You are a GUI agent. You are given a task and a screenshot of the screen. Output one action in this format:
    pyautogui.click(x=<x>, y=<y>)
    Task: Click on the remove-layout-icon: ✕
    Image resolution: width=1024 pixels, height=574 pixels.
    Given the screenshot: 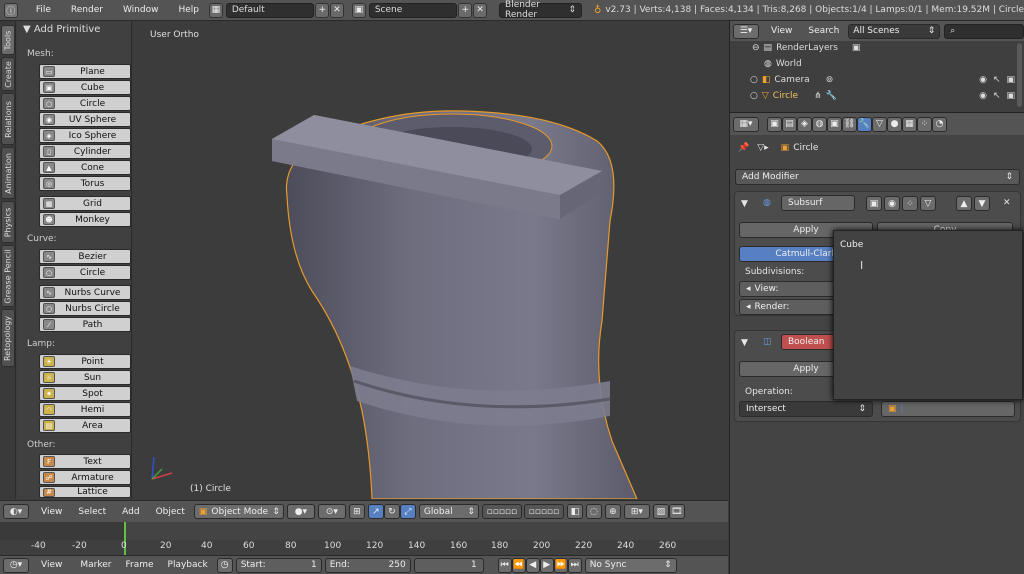 What is the action you would take?
    pyautogui.click(x=337, y=10)
    